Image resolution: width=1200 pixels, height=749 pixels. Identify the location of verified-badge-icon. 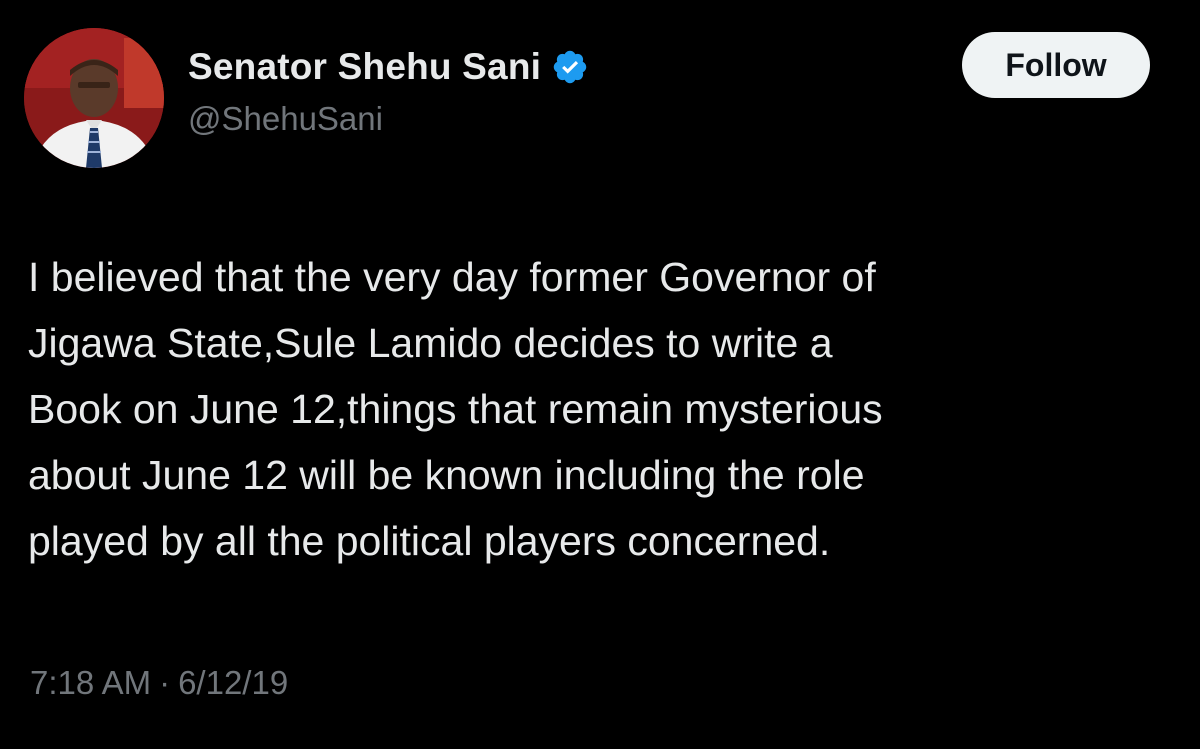
(570, 67).